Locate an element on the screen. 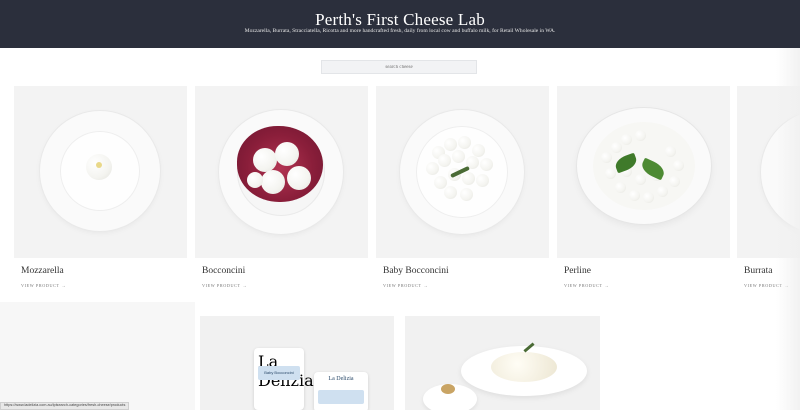 Image resolution: width=800 pixels, height=410 pixels. product-name: Bocconcini is located at coordinates (223, 271).